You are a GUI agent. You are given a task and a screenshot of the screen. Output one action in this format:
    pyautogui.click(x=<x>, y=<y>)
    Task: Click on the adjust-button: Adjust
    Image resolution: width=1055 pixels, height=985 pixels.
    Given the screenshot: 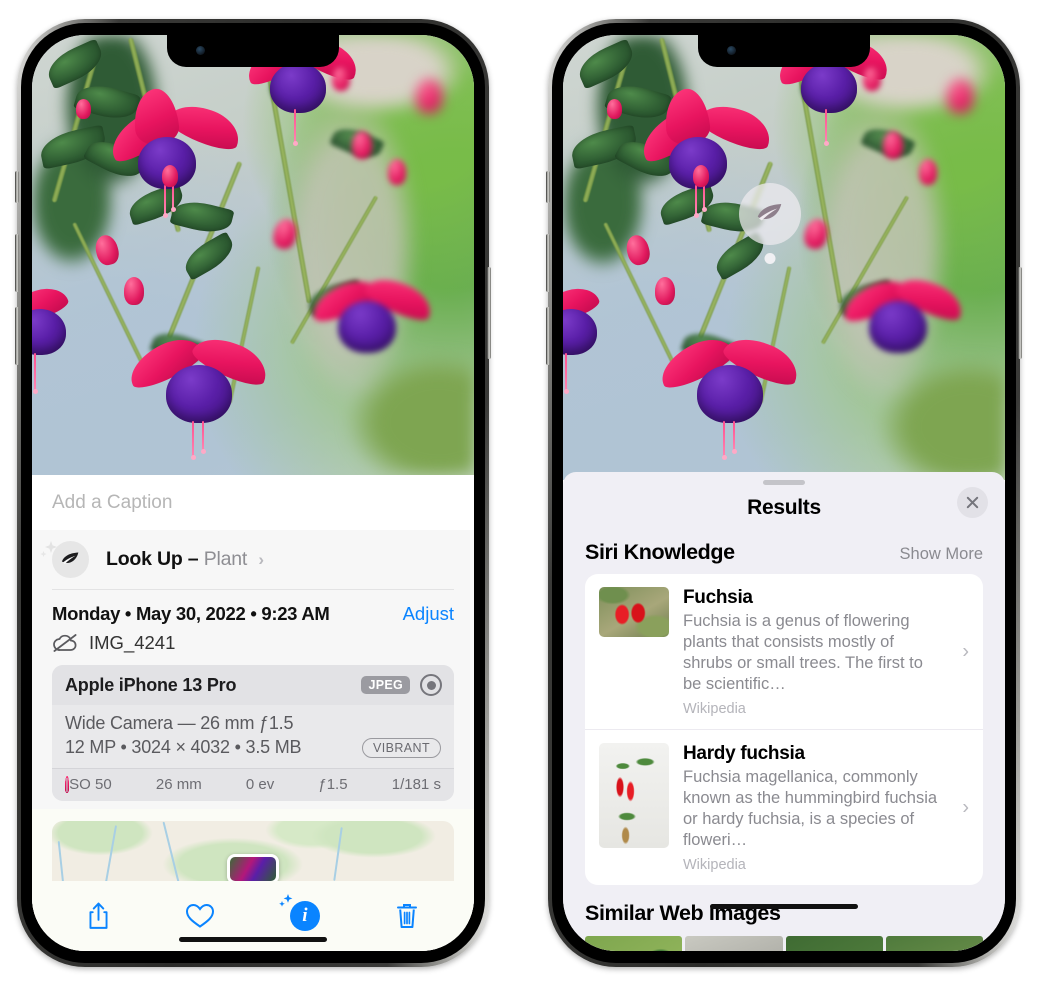 What is the action you would take?
    pyautogui.click(x=428, y=614)
    